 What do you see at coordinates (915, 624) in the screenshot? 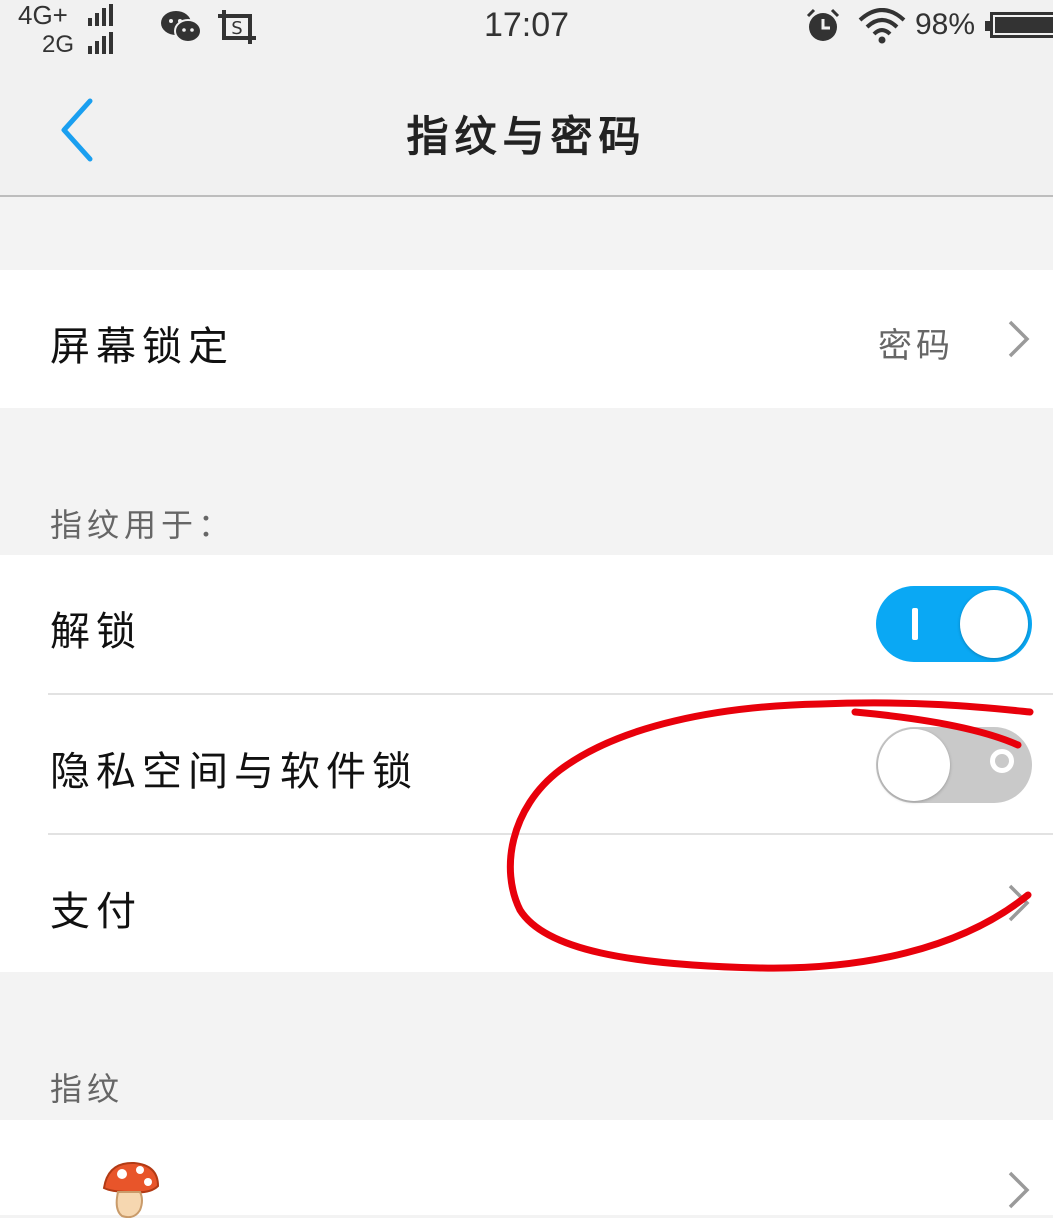
I see `toggle-on-mark-icon` at bounding box center [915, 624].